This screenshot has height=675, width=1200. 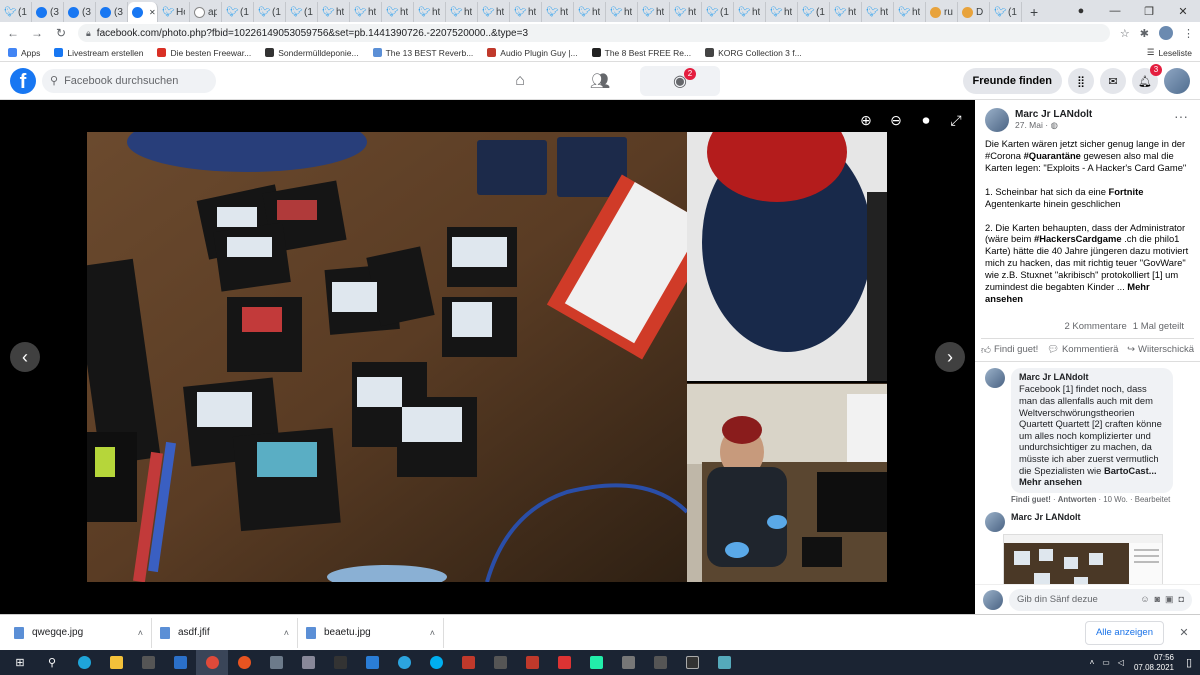 What do you see at coordinates (866, 120) in the screenshot?
I see `zoom-in-icon: ⊕` at bounding box center [866, 120].